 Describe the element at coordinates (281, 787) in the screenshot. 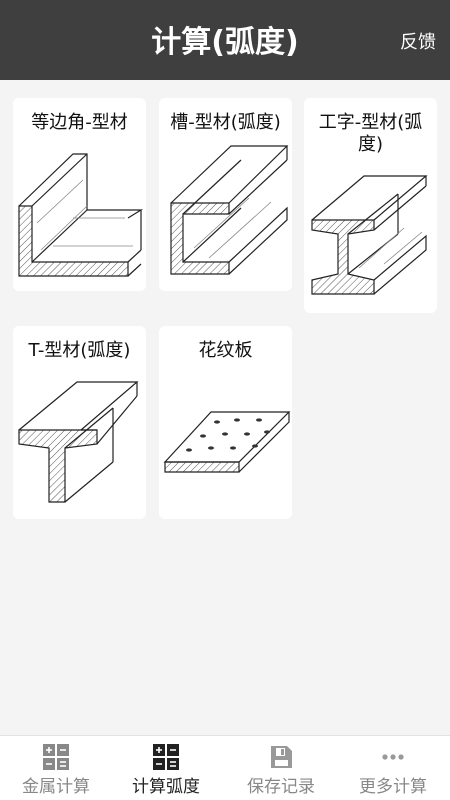

I see `tab-label: 保存记录` at that location.